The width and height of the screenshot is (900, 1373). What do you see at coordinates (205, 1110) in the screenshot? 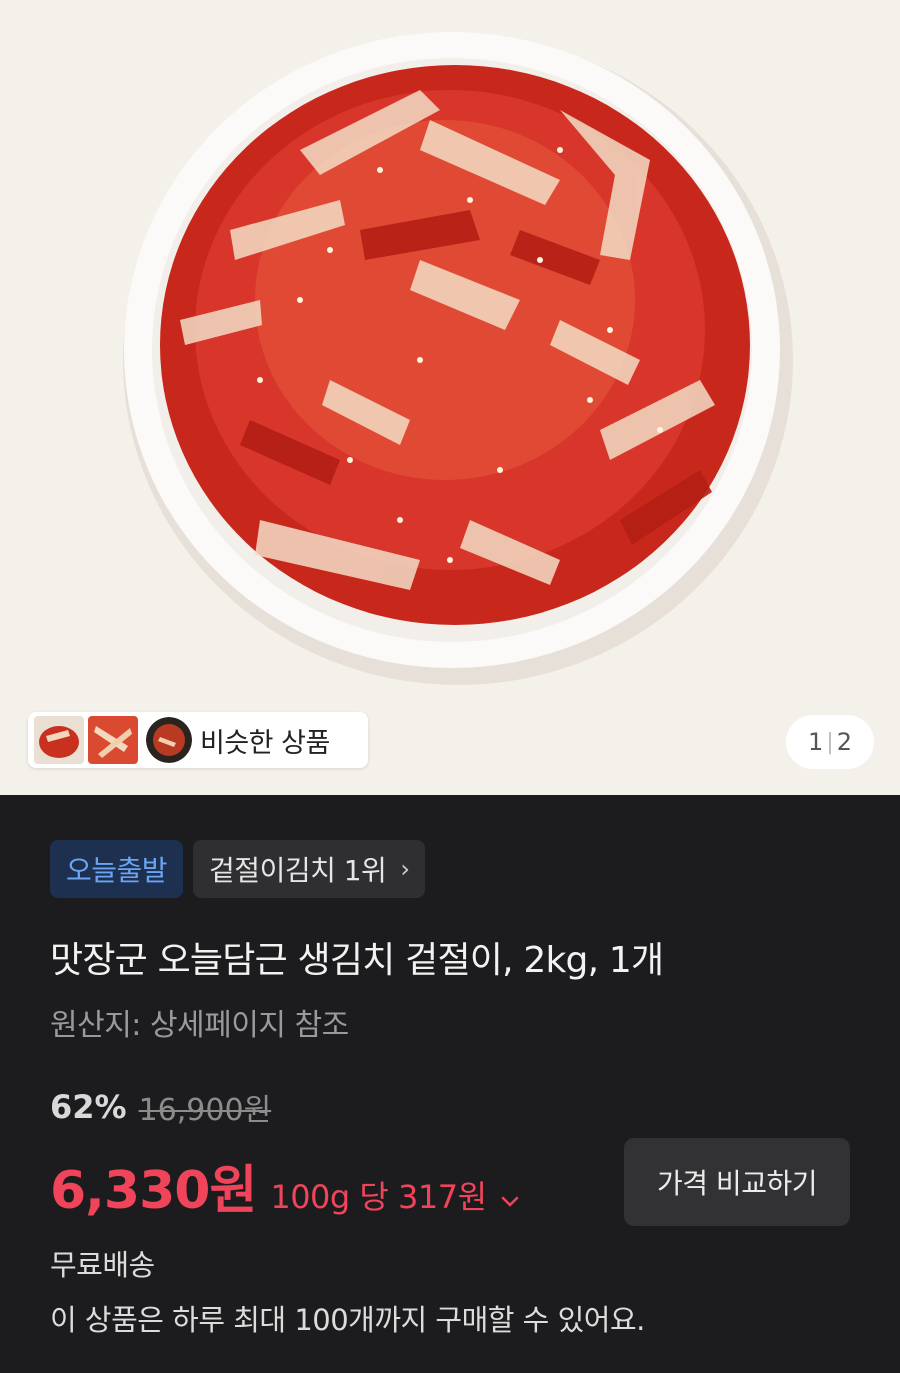
I see `original-price: 16,900원` at bounding box center [205, 1110].